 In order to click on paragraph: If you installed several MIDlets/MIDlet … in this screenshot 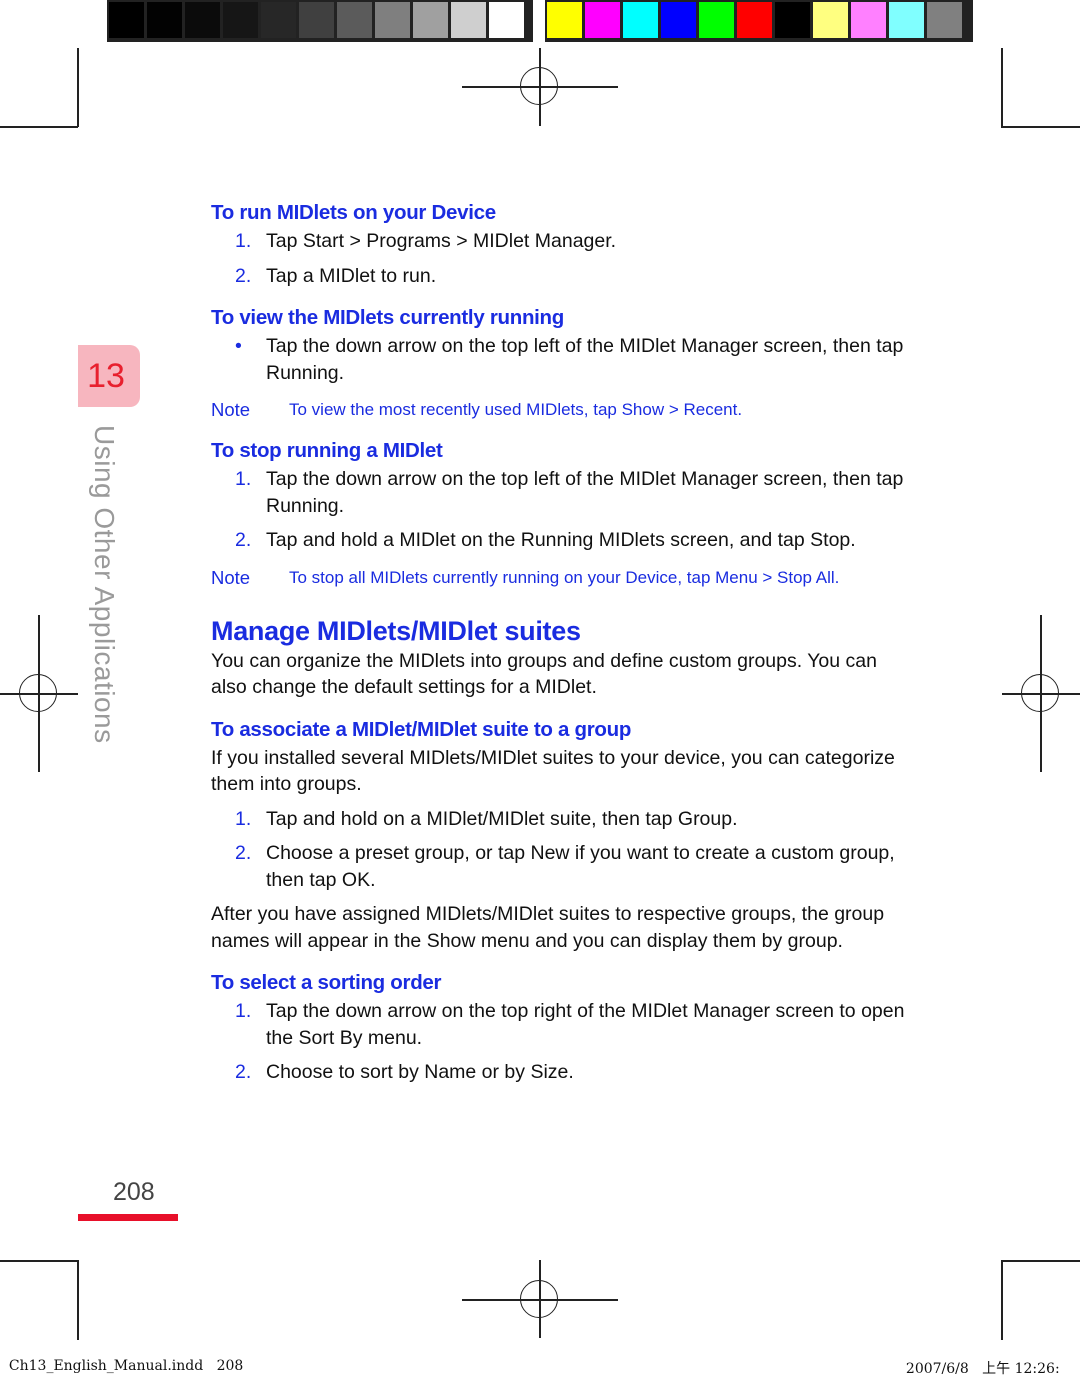, I will do `click(553, 771)`.